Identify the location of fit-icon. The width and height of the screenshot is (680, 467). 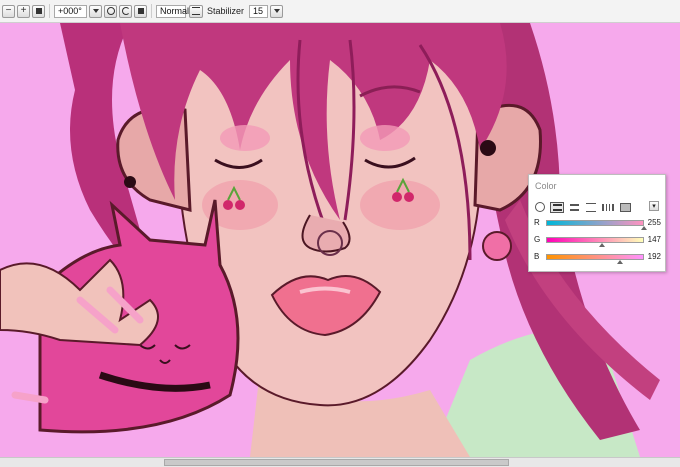
(38, 11).